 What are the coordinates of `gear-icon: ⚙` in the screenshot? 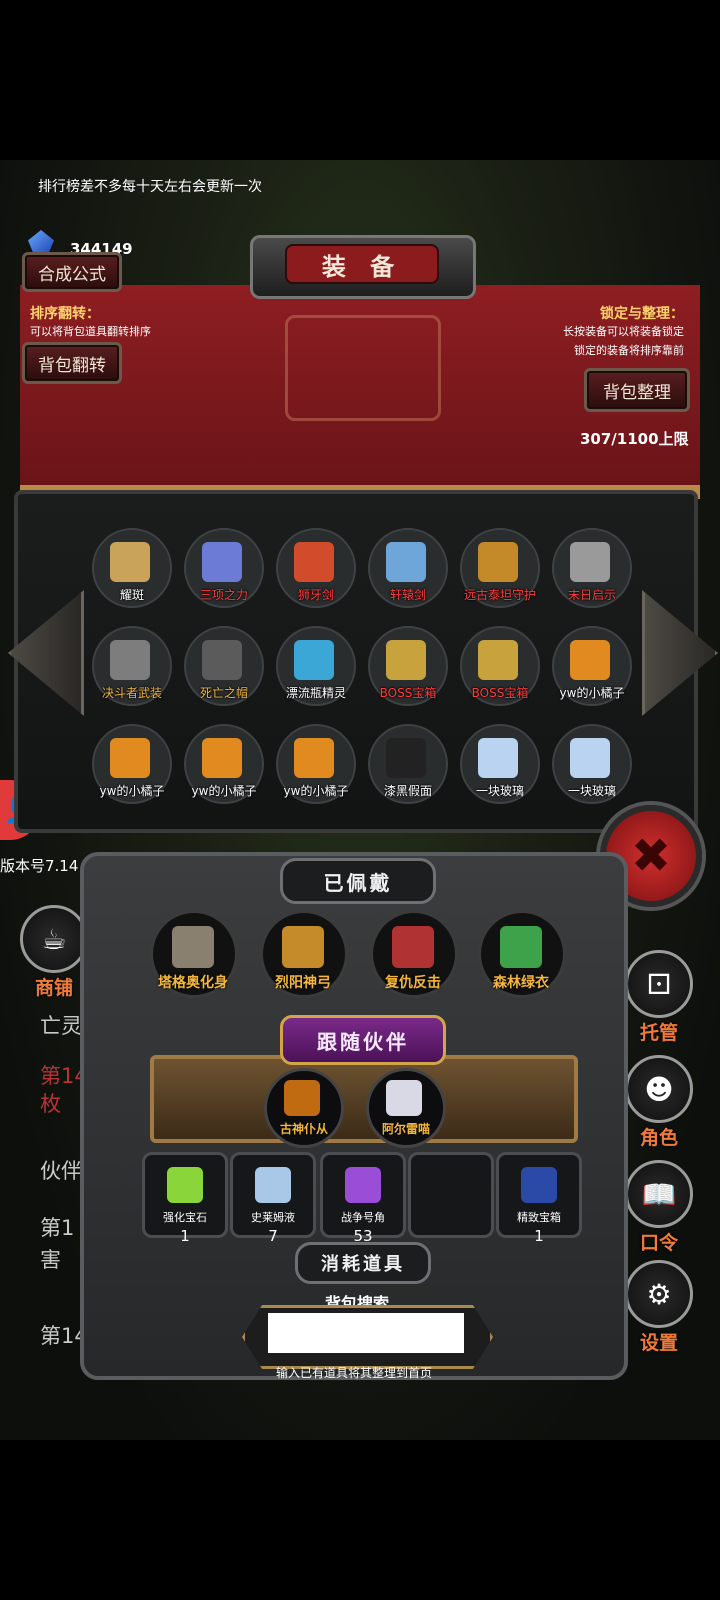 It's located at (659, 1294).